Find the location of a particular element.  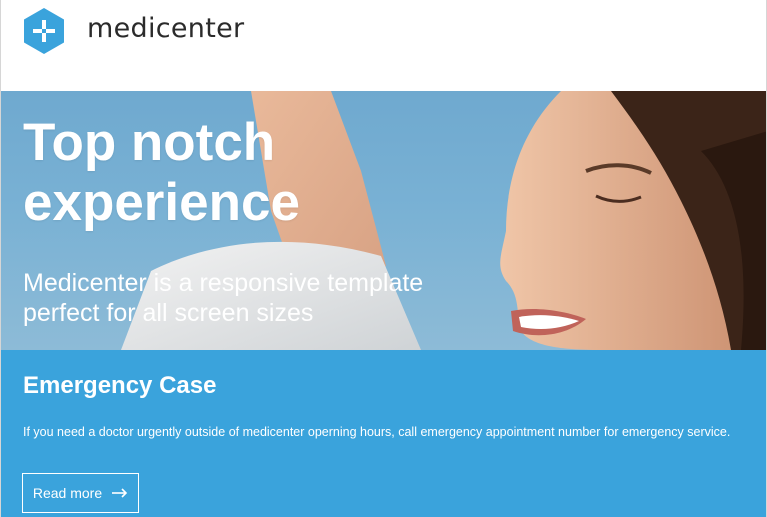

read-more-button: Read more is located at coordinates (80, 493).